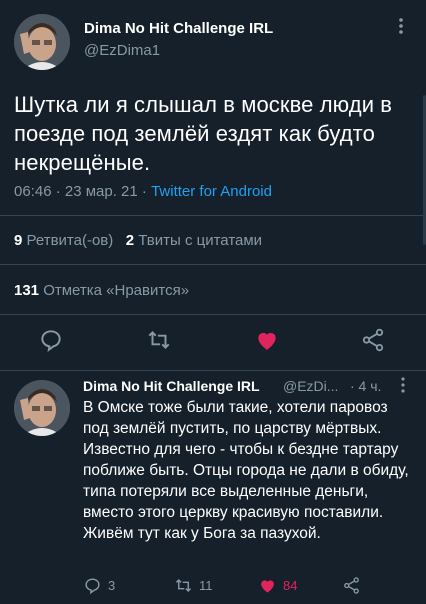 This screenshot has height=604, width=426. What do you see at coordinates (211, 191) in the screenshot?
I see `tweet-source: Twitter for Android` at bounding box center [211, 191].